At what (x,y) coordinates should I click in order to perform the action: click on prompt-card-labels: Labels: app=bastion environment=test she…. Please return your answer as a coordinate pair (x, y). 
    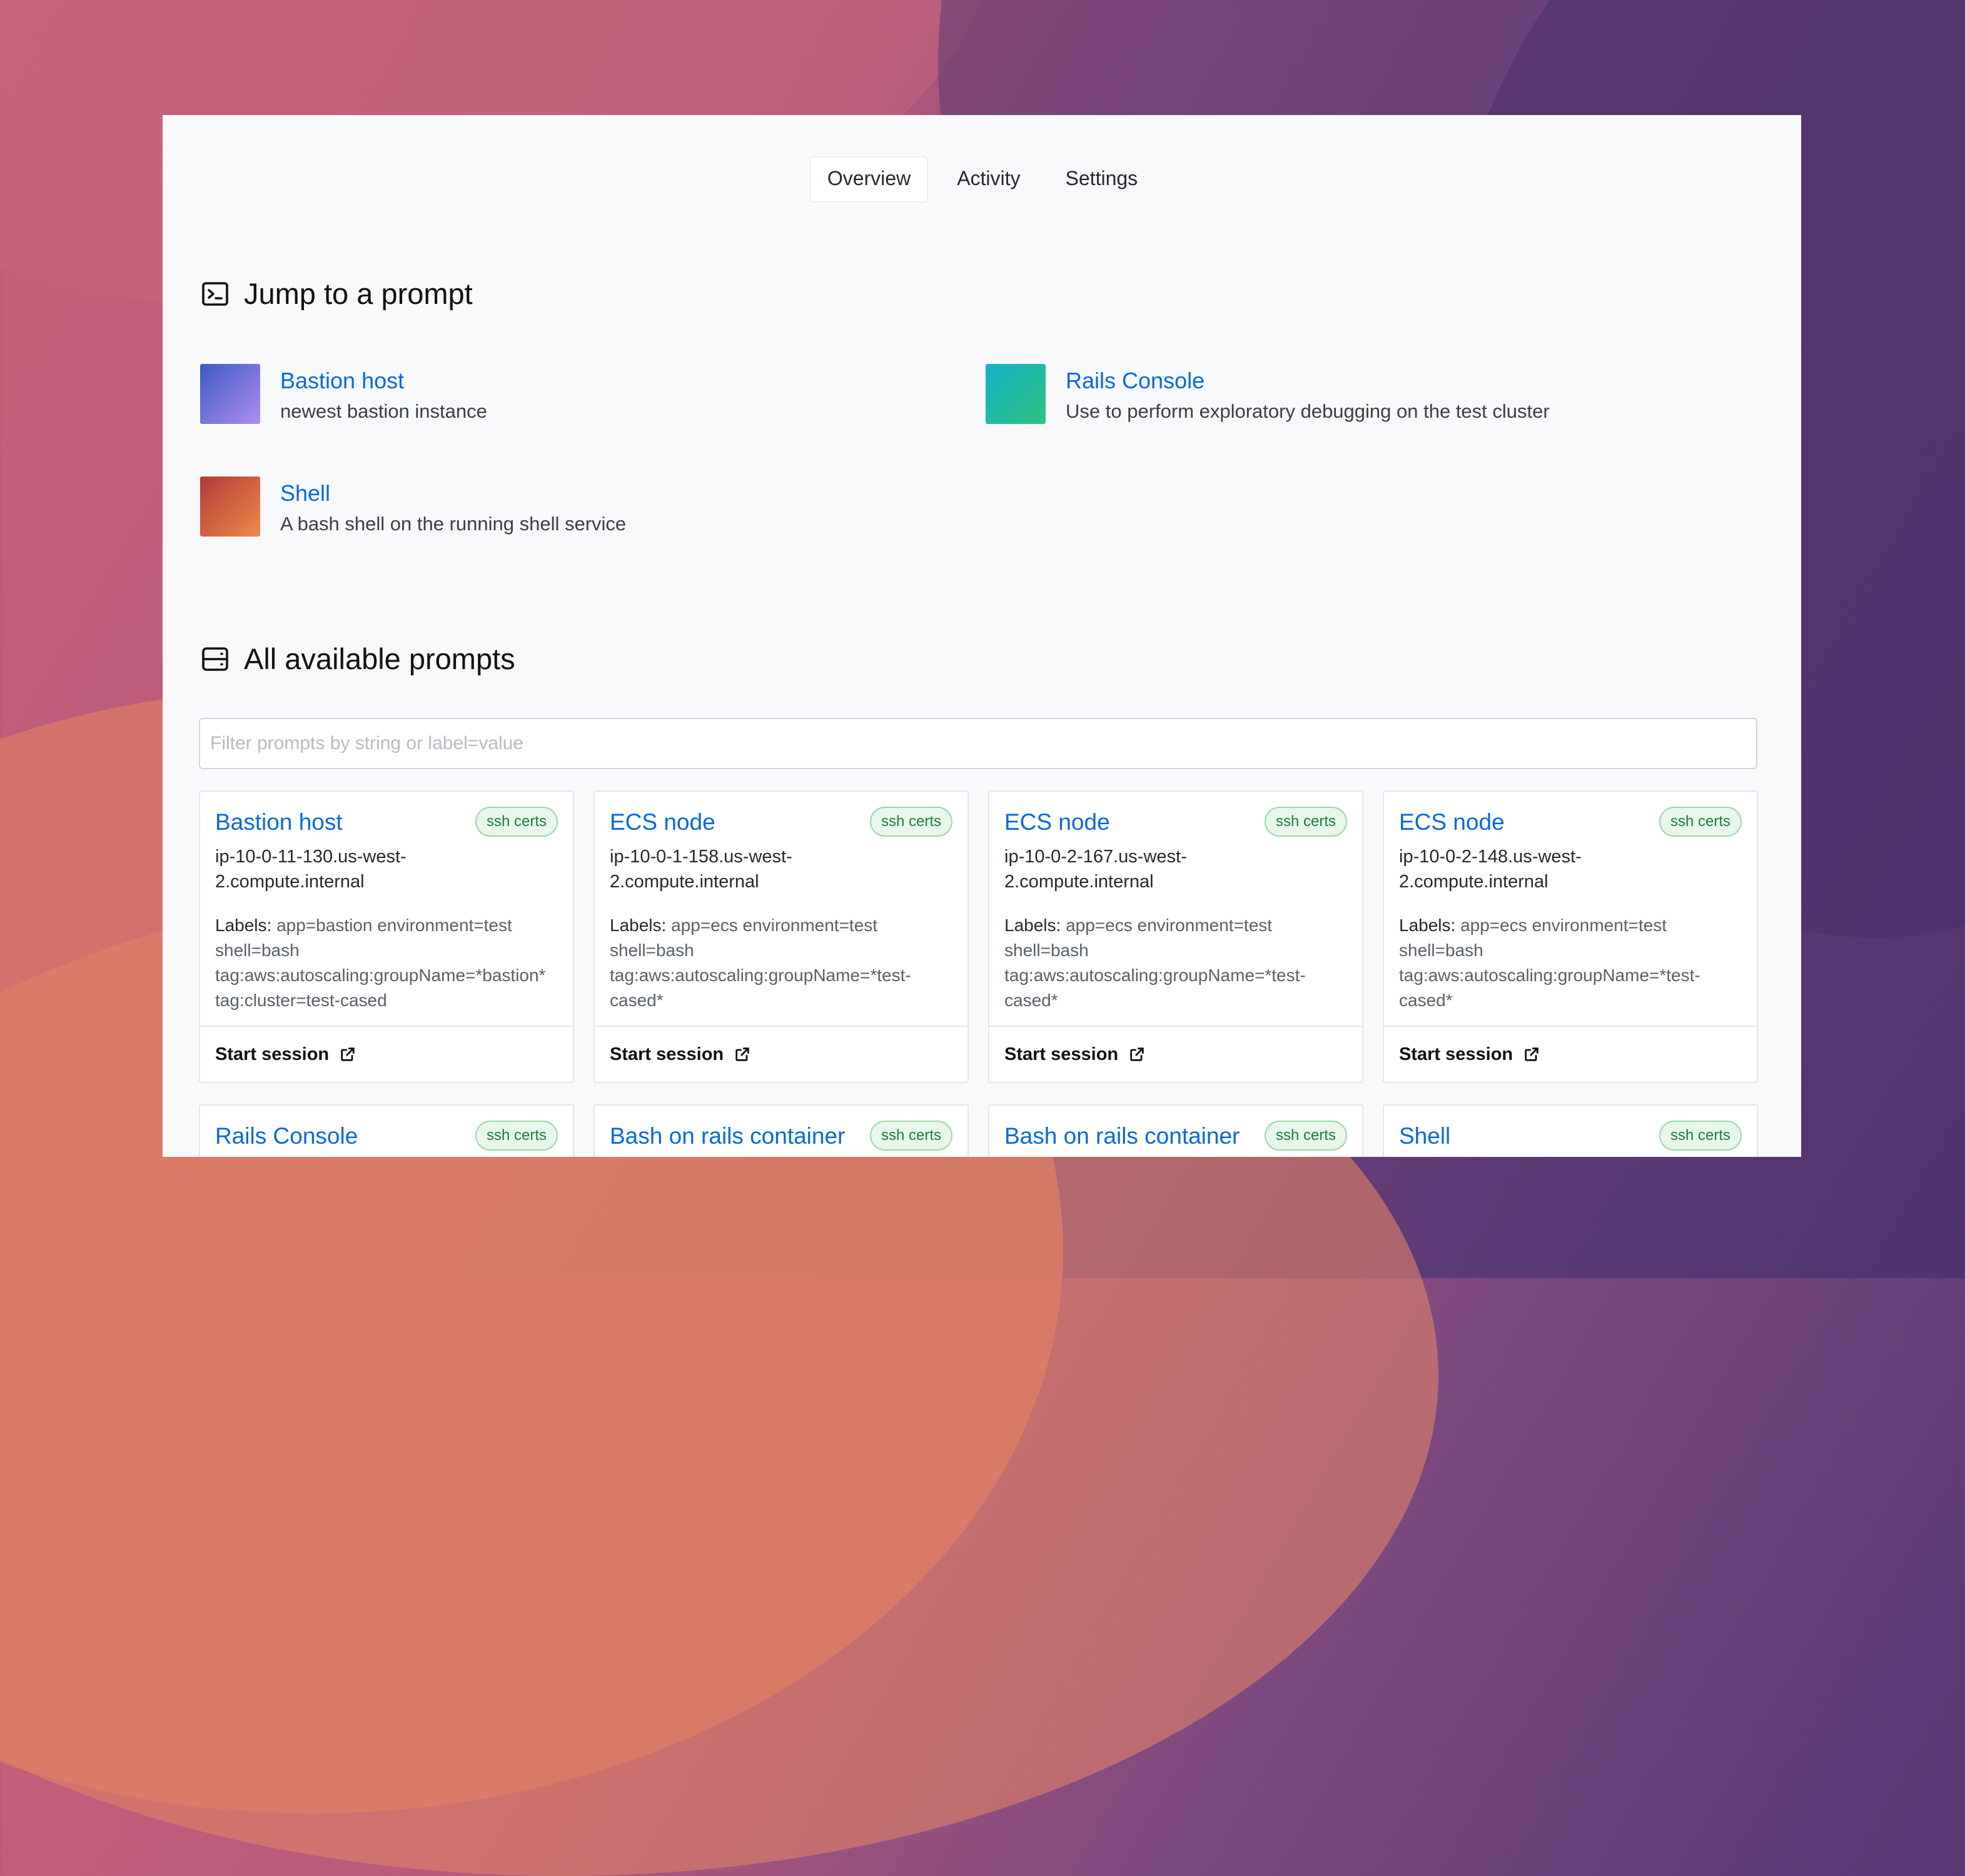
    Looking at the image, I should click on (380, 962).